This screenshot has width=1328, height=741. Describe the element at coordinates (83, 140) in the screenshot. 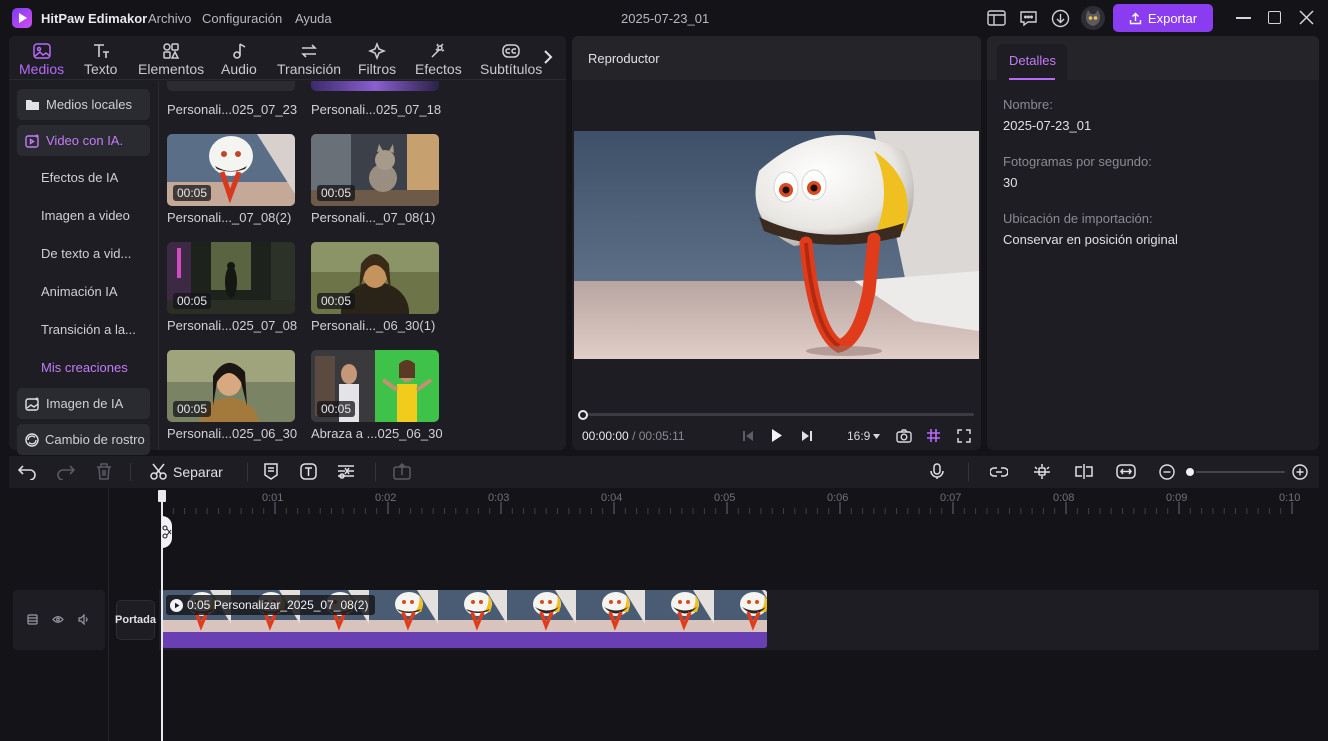

I see `sidebar-item-video-ia: Video con IA.` at that location.